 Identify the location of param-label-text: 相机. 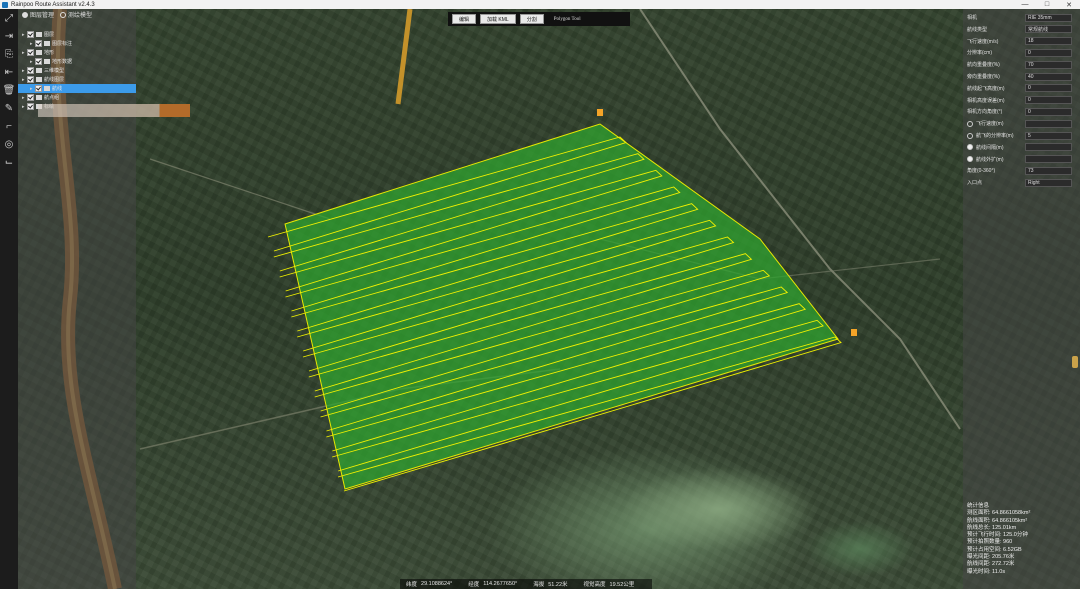
(972, 18).